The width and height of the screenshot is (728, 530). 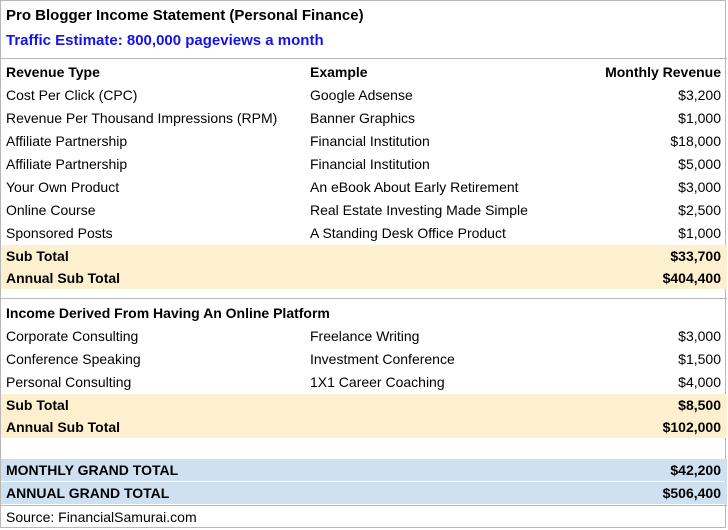 I want to click on header-monthly-revenue: Monthly Revenue, so click(x=663, y=72).